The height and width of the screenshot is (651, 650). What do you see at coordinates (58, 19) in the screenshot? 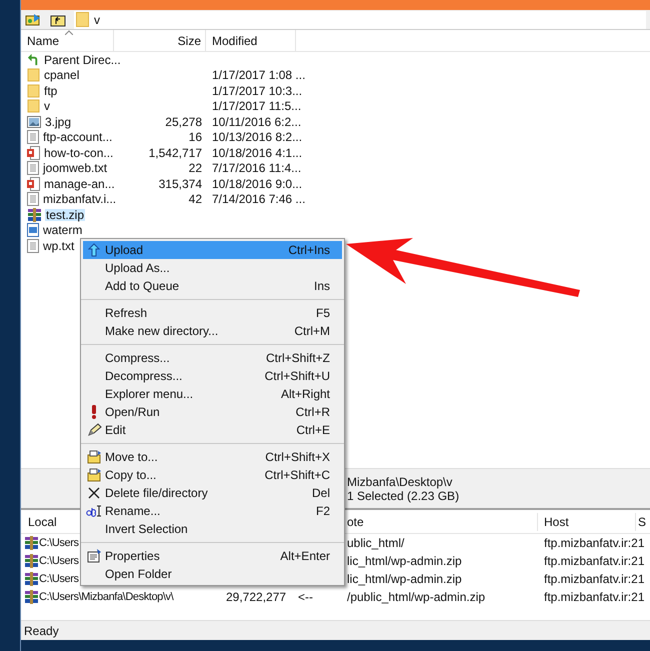
I see `up-folder-icon` at bounding box center [58, 19].